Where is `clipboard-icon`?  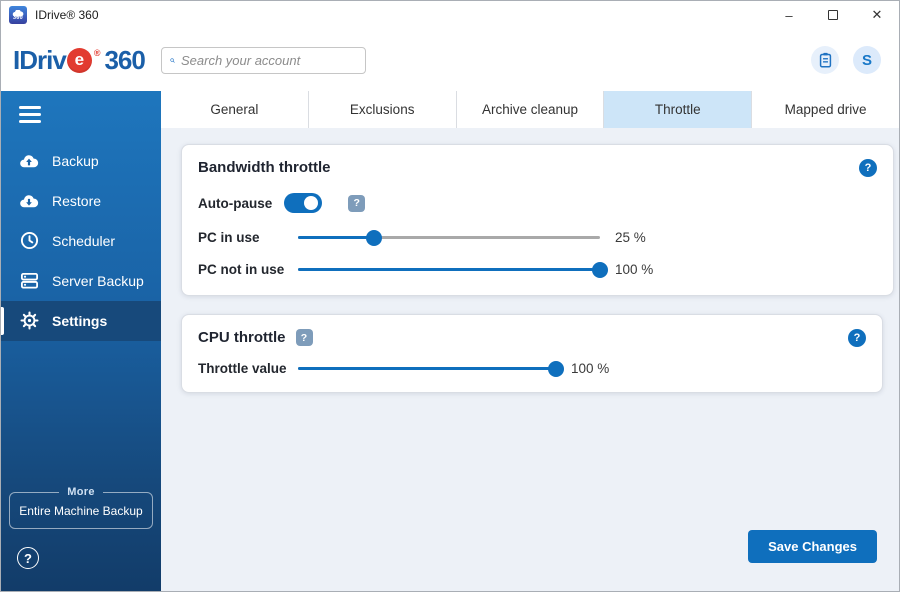
clipboard-icon is located at coordinates (825, 60).